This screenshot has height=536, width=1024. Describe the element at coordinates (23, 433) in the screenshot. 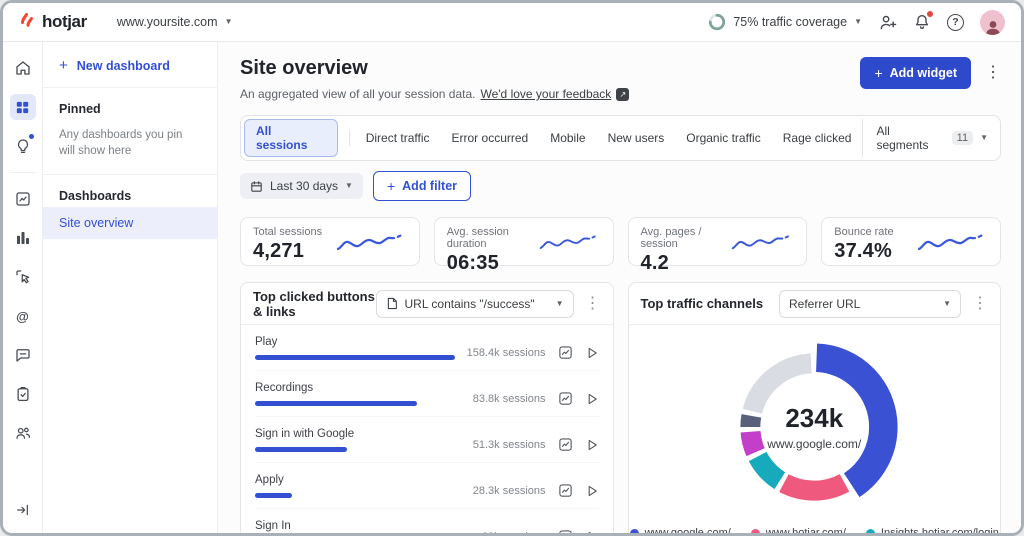

I see `nav-interviews` at that location.